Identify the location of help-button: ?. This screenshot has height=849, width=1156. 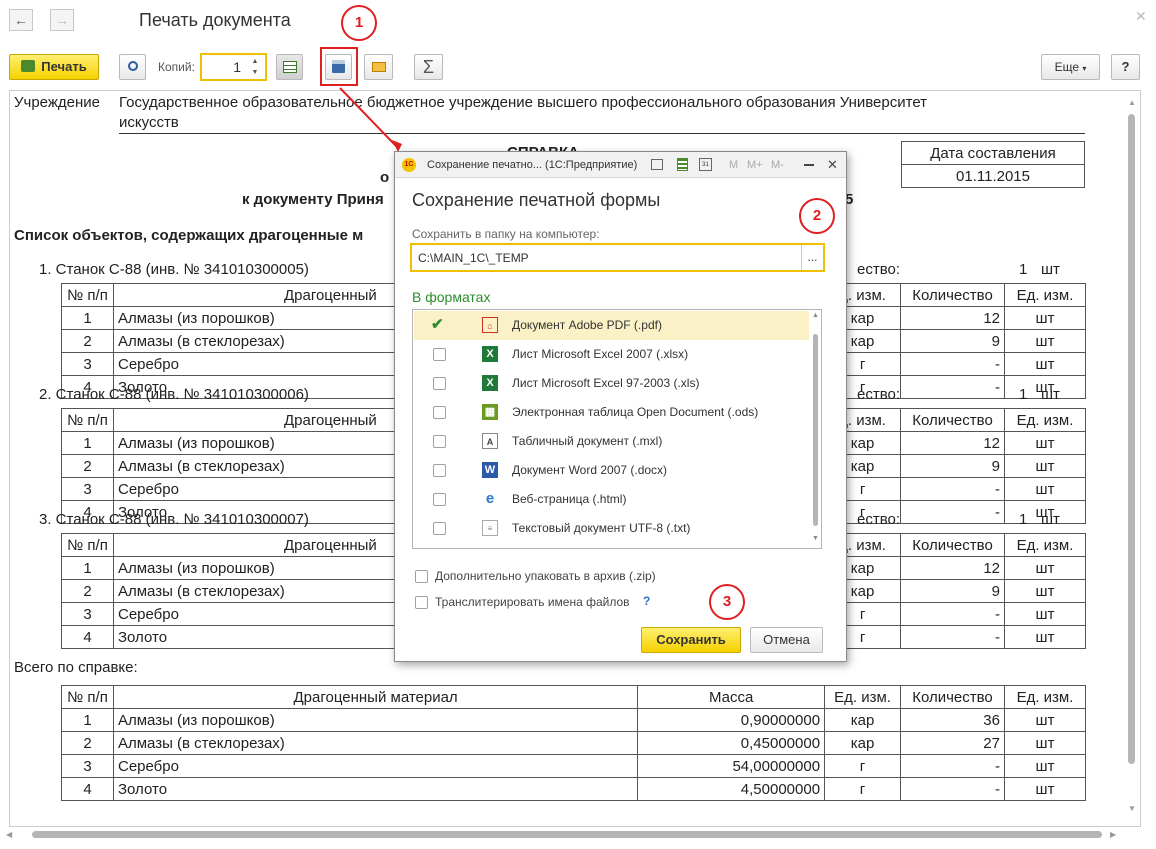
(1125, 67).